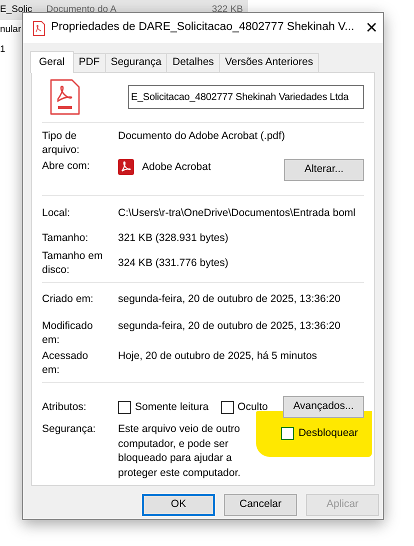  What do you see at coordinates (69, 429) in the screenshot?
I see `field-label: Segurança:` at bounding box center [69, 429].